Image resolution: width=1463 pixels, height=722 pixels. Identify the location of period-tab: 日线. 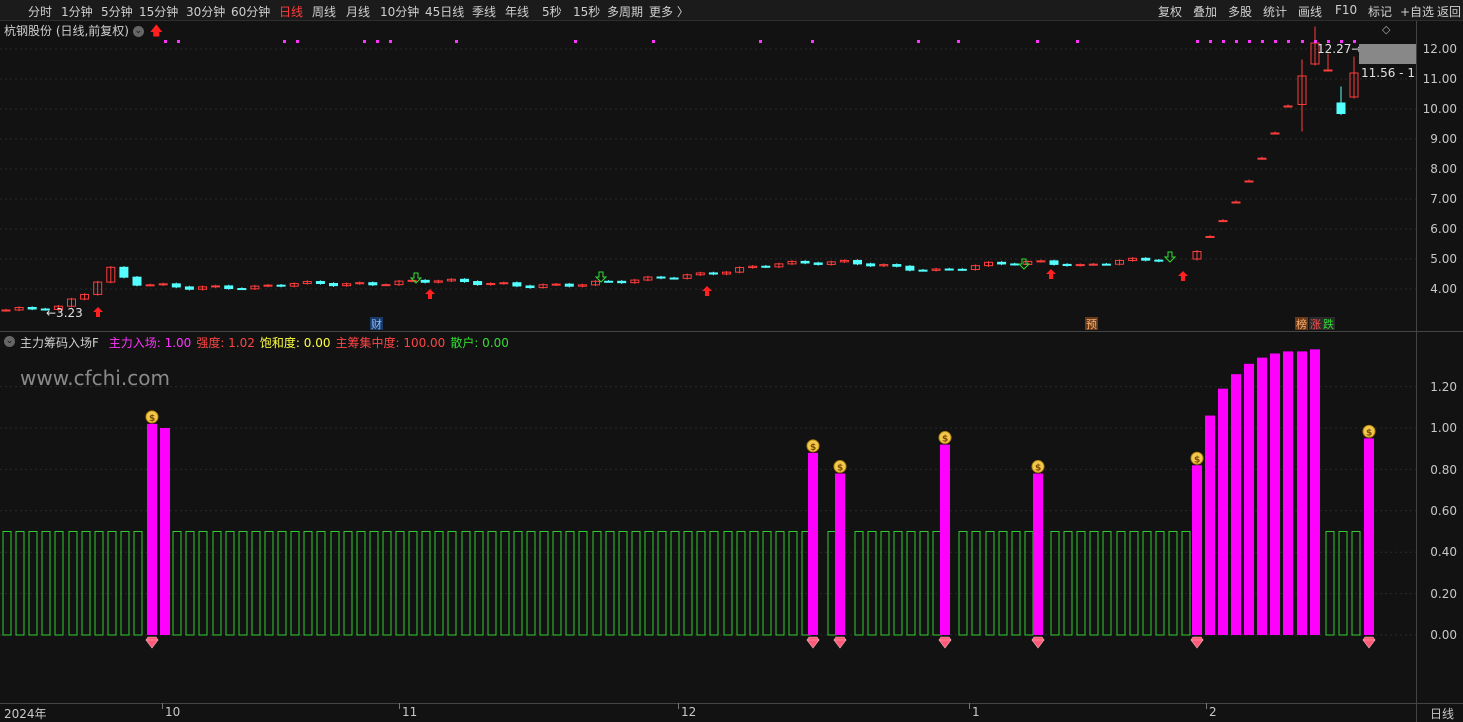
(291, 11).